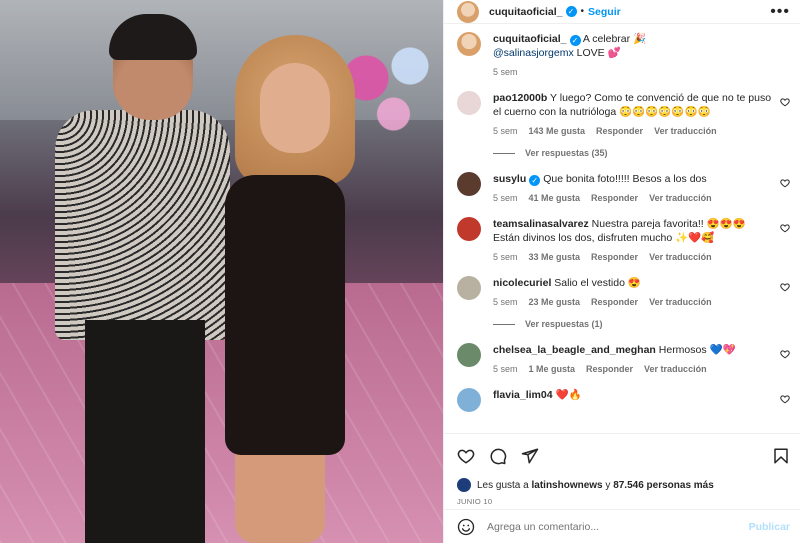 This screenshot has width=800, height=543. What do you see at coordinates (552, 369) in the screenshot?
I see `comment-likes: 1 Me gusta` at bounding box center [552, 369].